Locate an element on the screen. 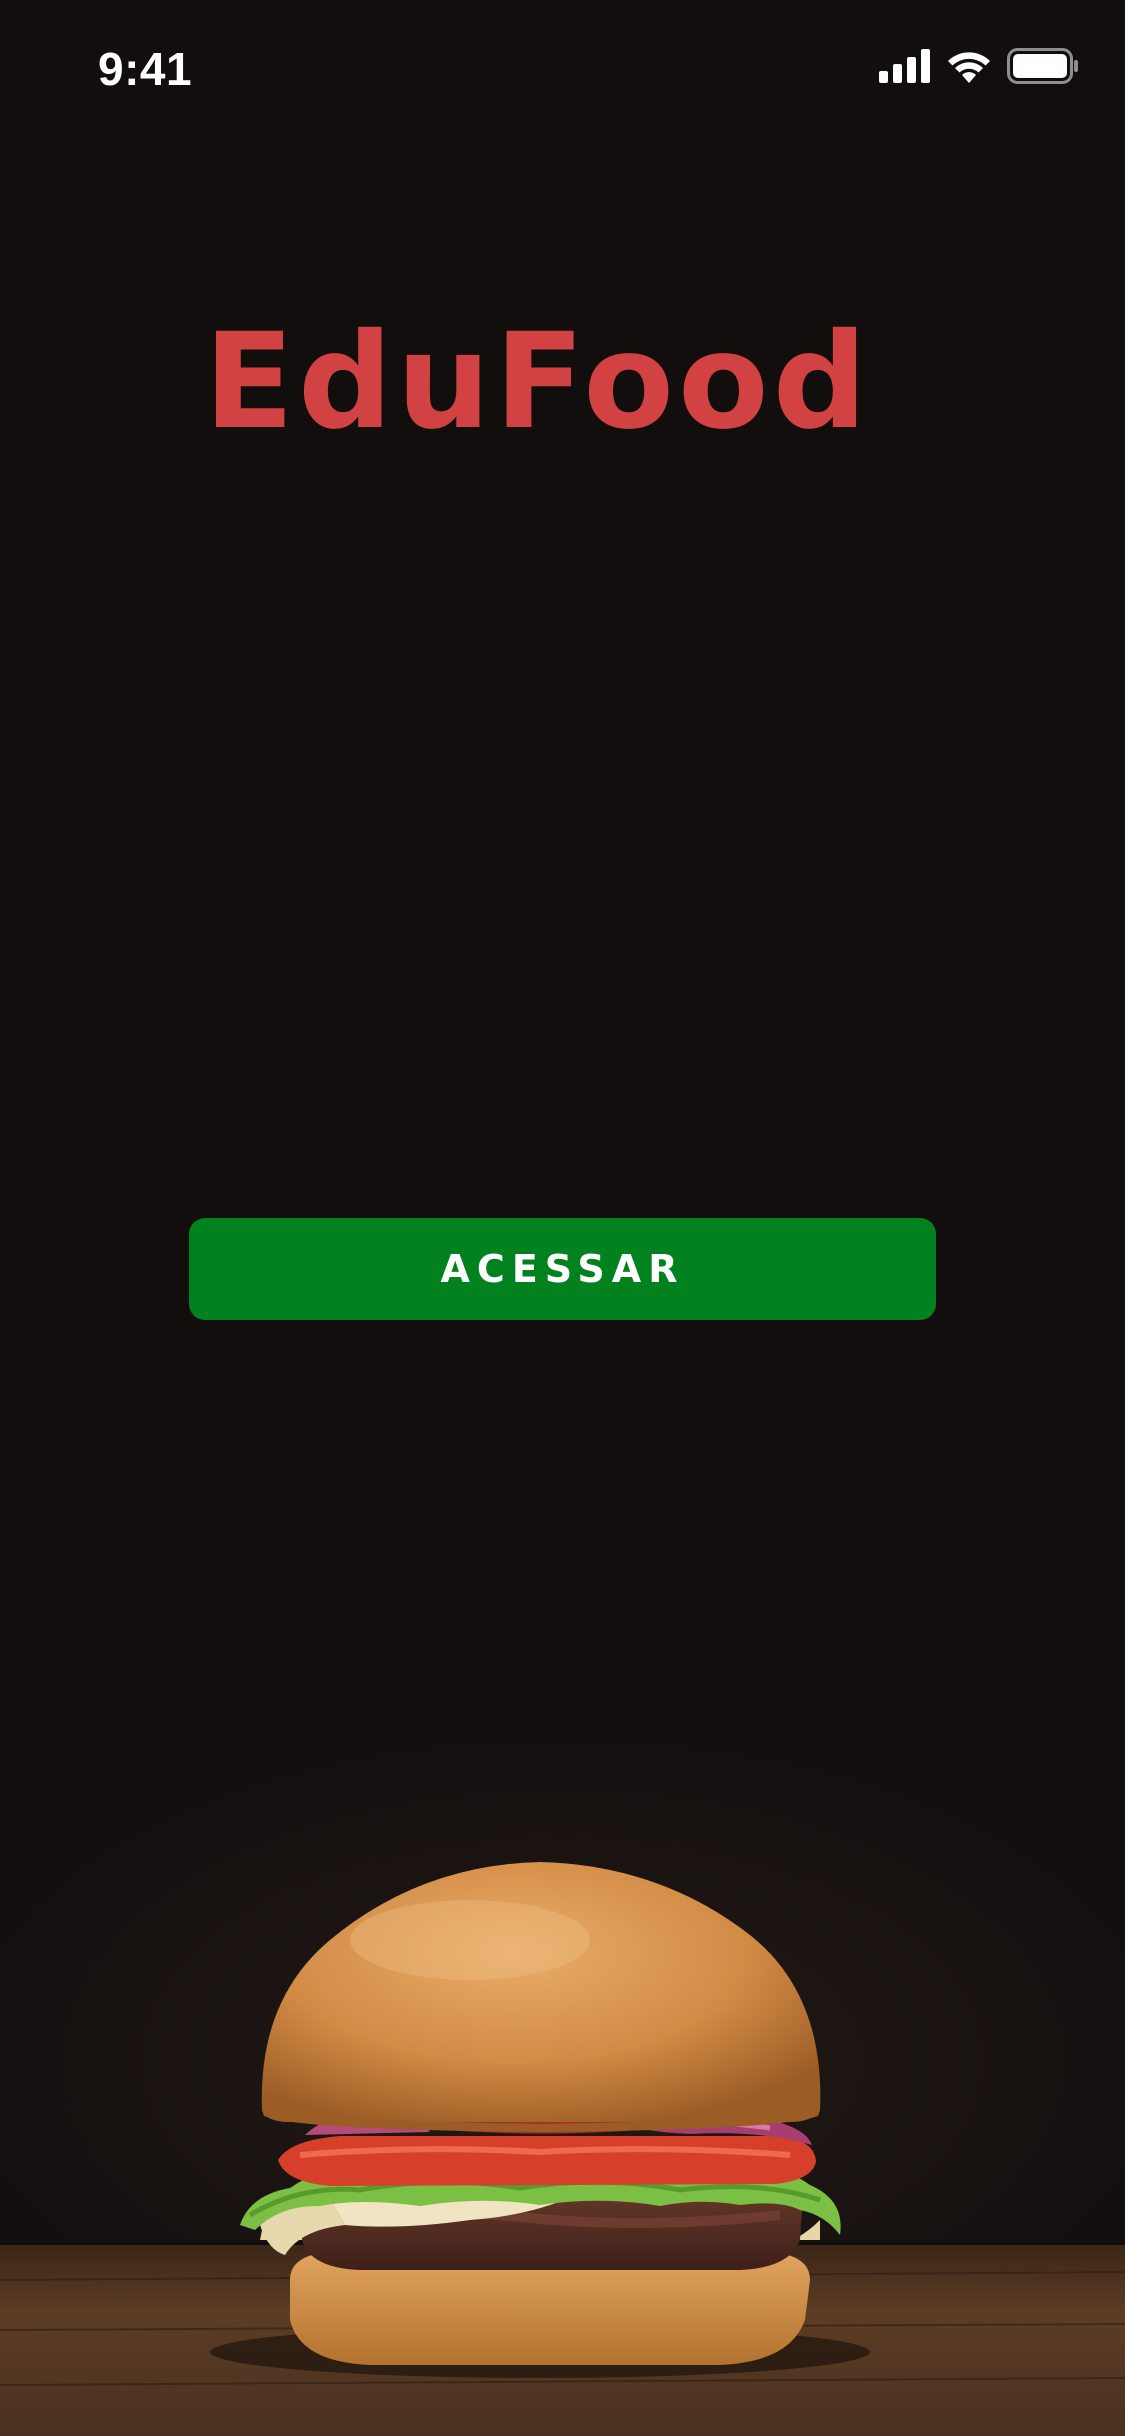 This screenshot has width=1125, height=2436. access-button-label: ACESSAR is located at coordinates (562, 1269).